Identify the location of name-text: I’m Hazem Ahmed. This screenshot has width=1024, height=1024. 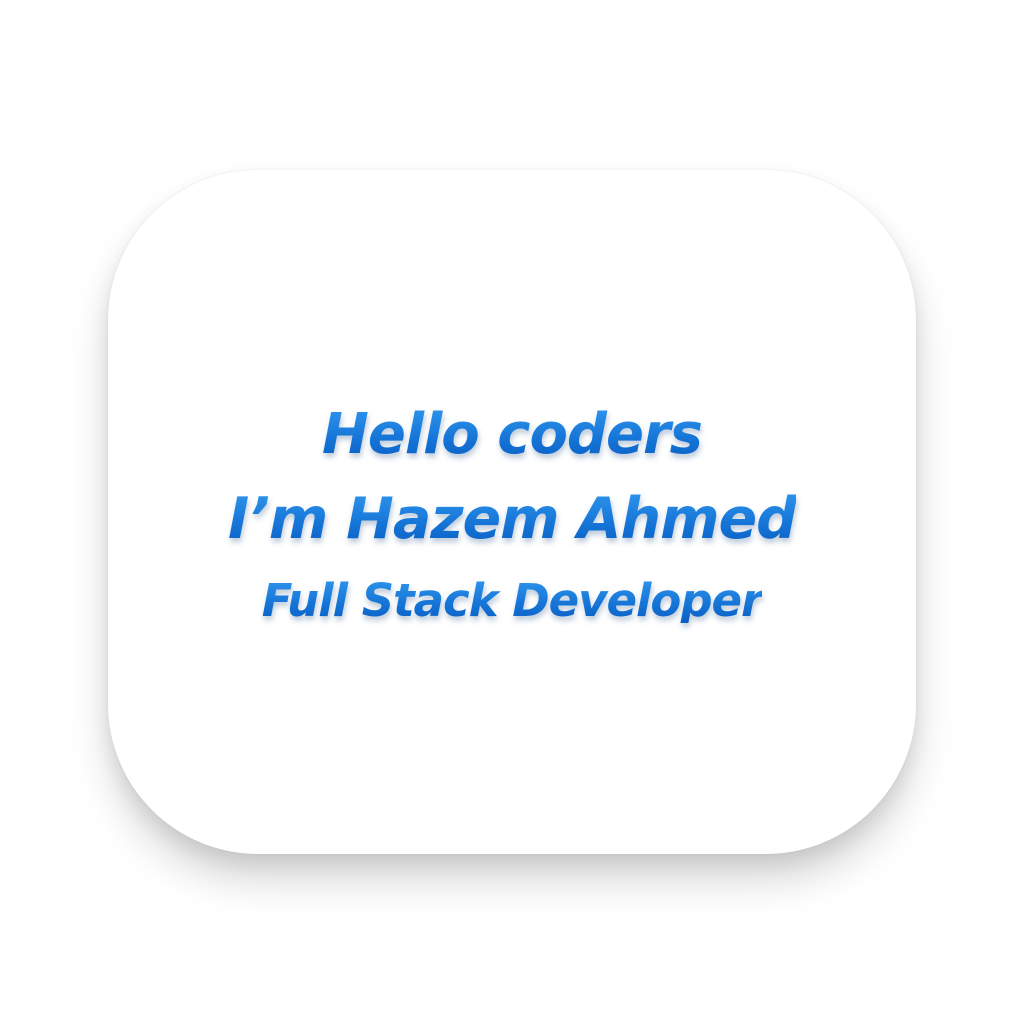
(512, 519).